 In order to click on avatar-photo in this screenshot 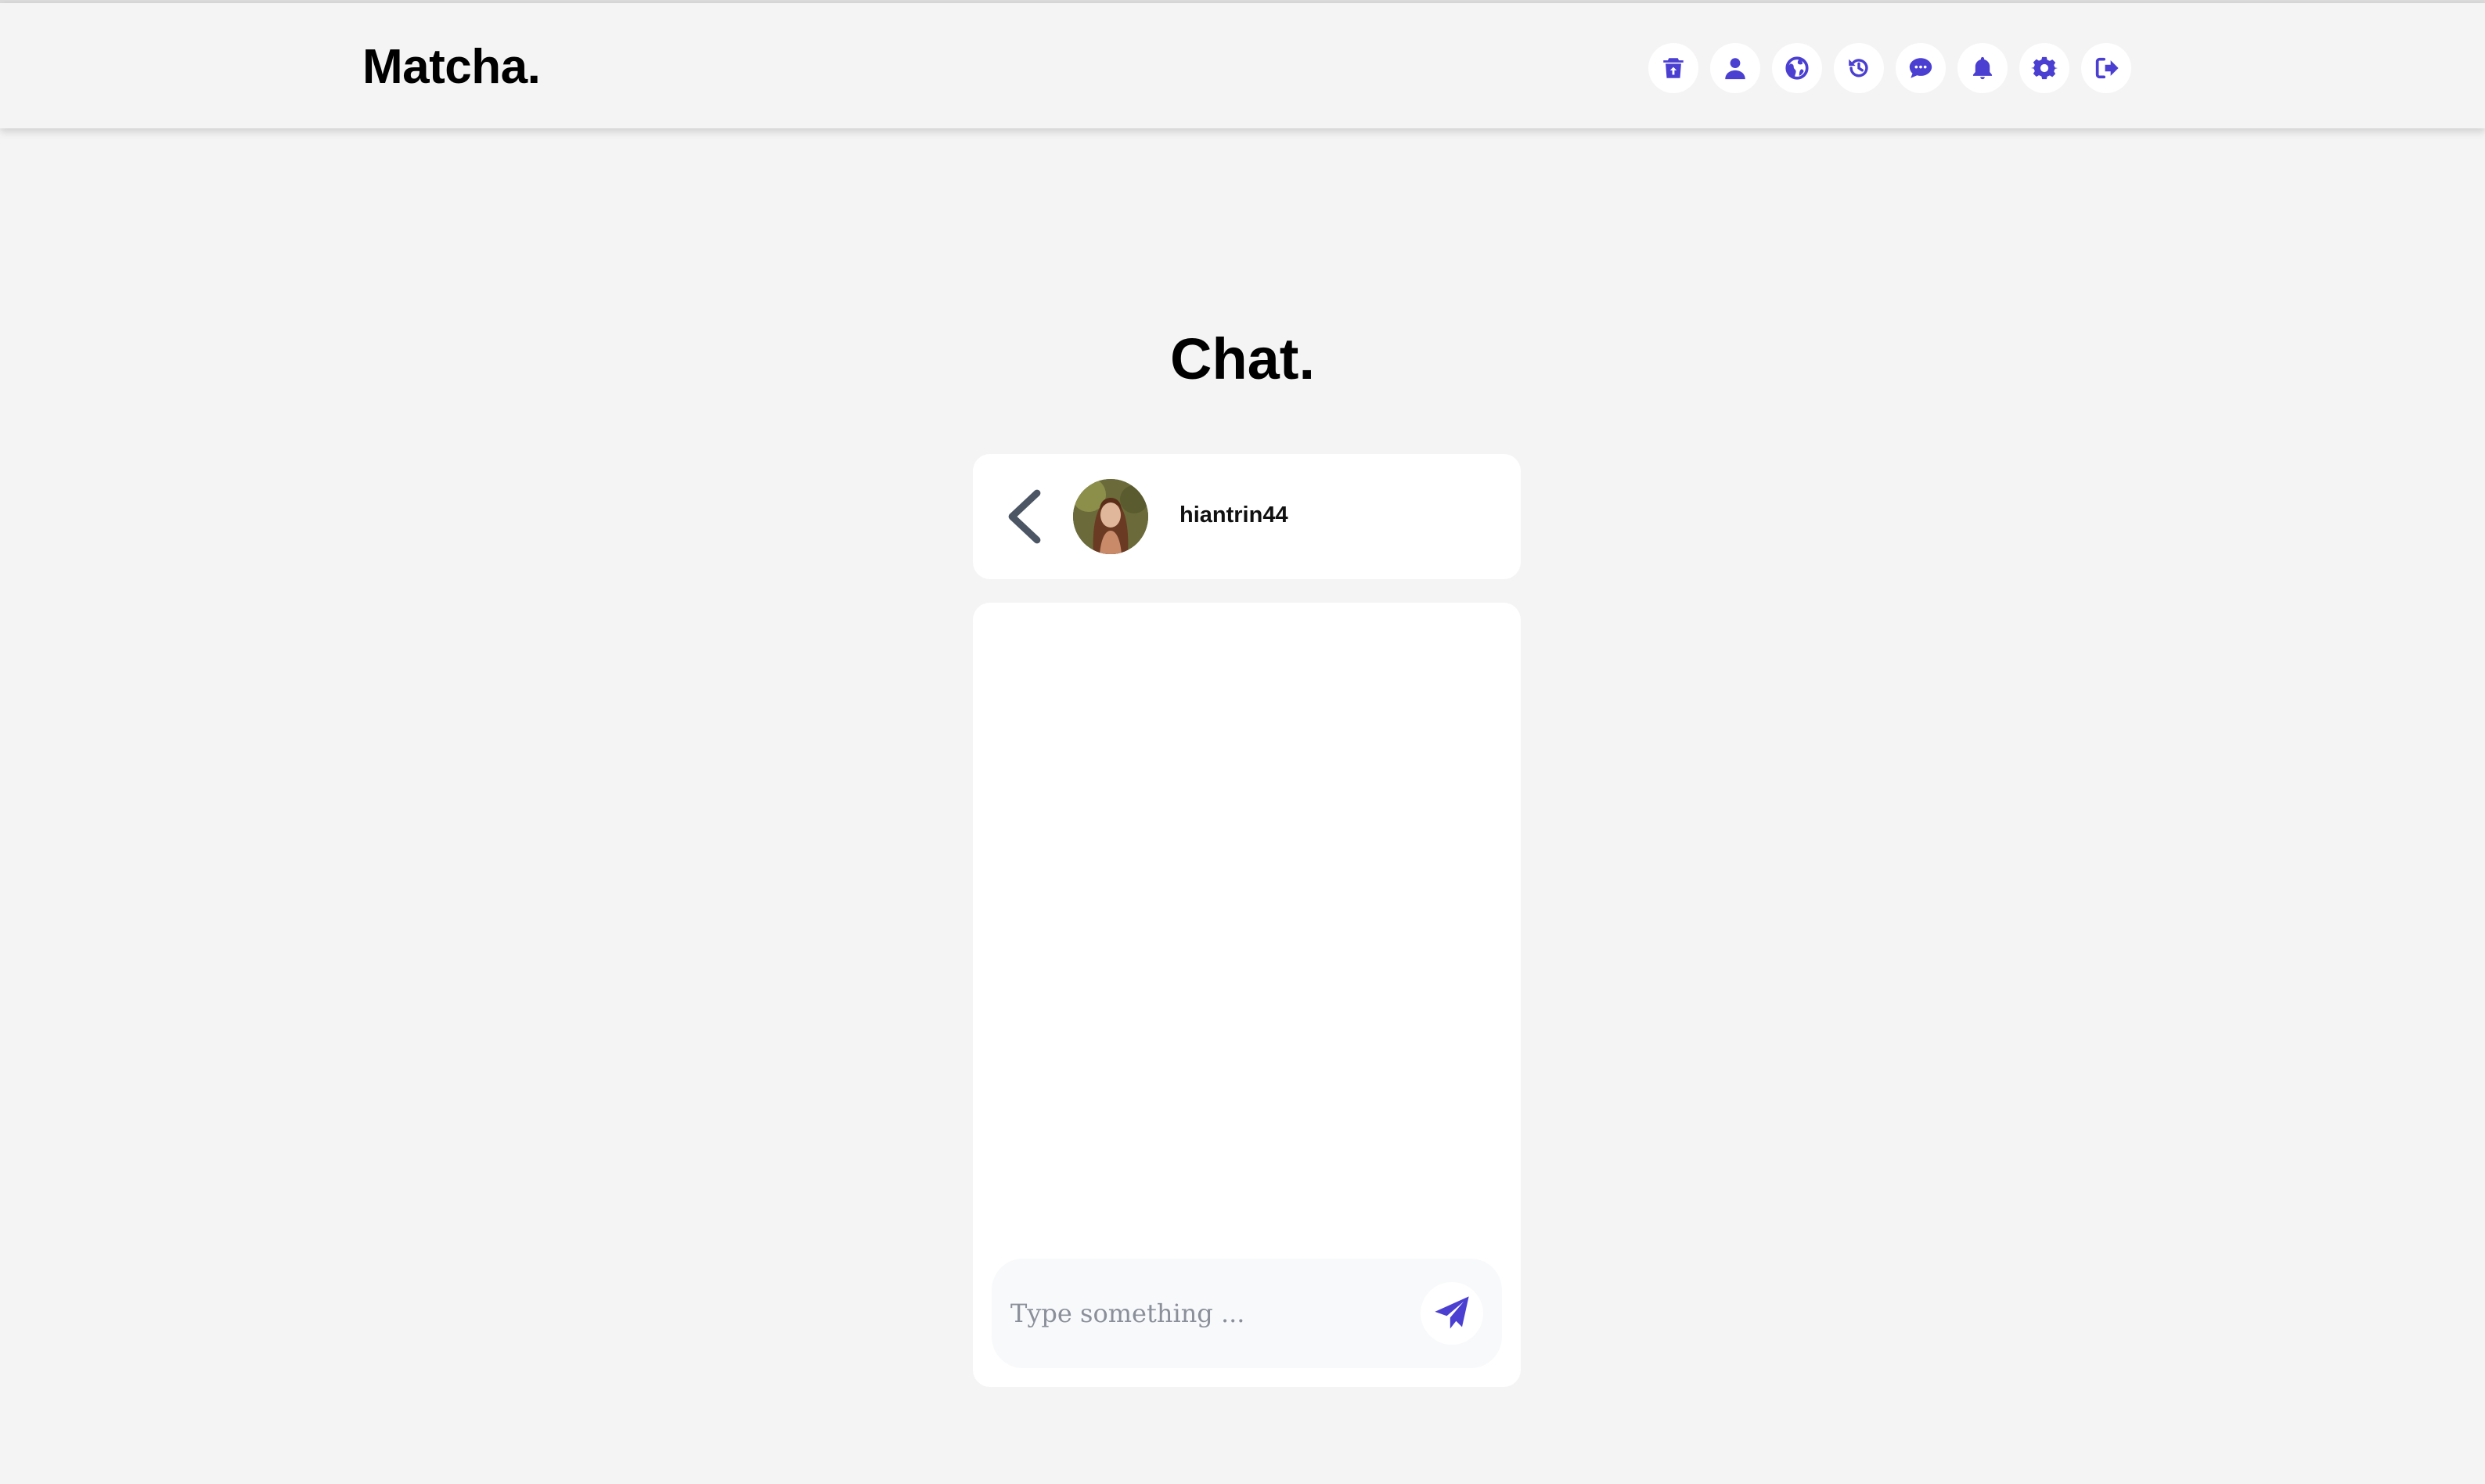, I will do `click(1110, 516)`.